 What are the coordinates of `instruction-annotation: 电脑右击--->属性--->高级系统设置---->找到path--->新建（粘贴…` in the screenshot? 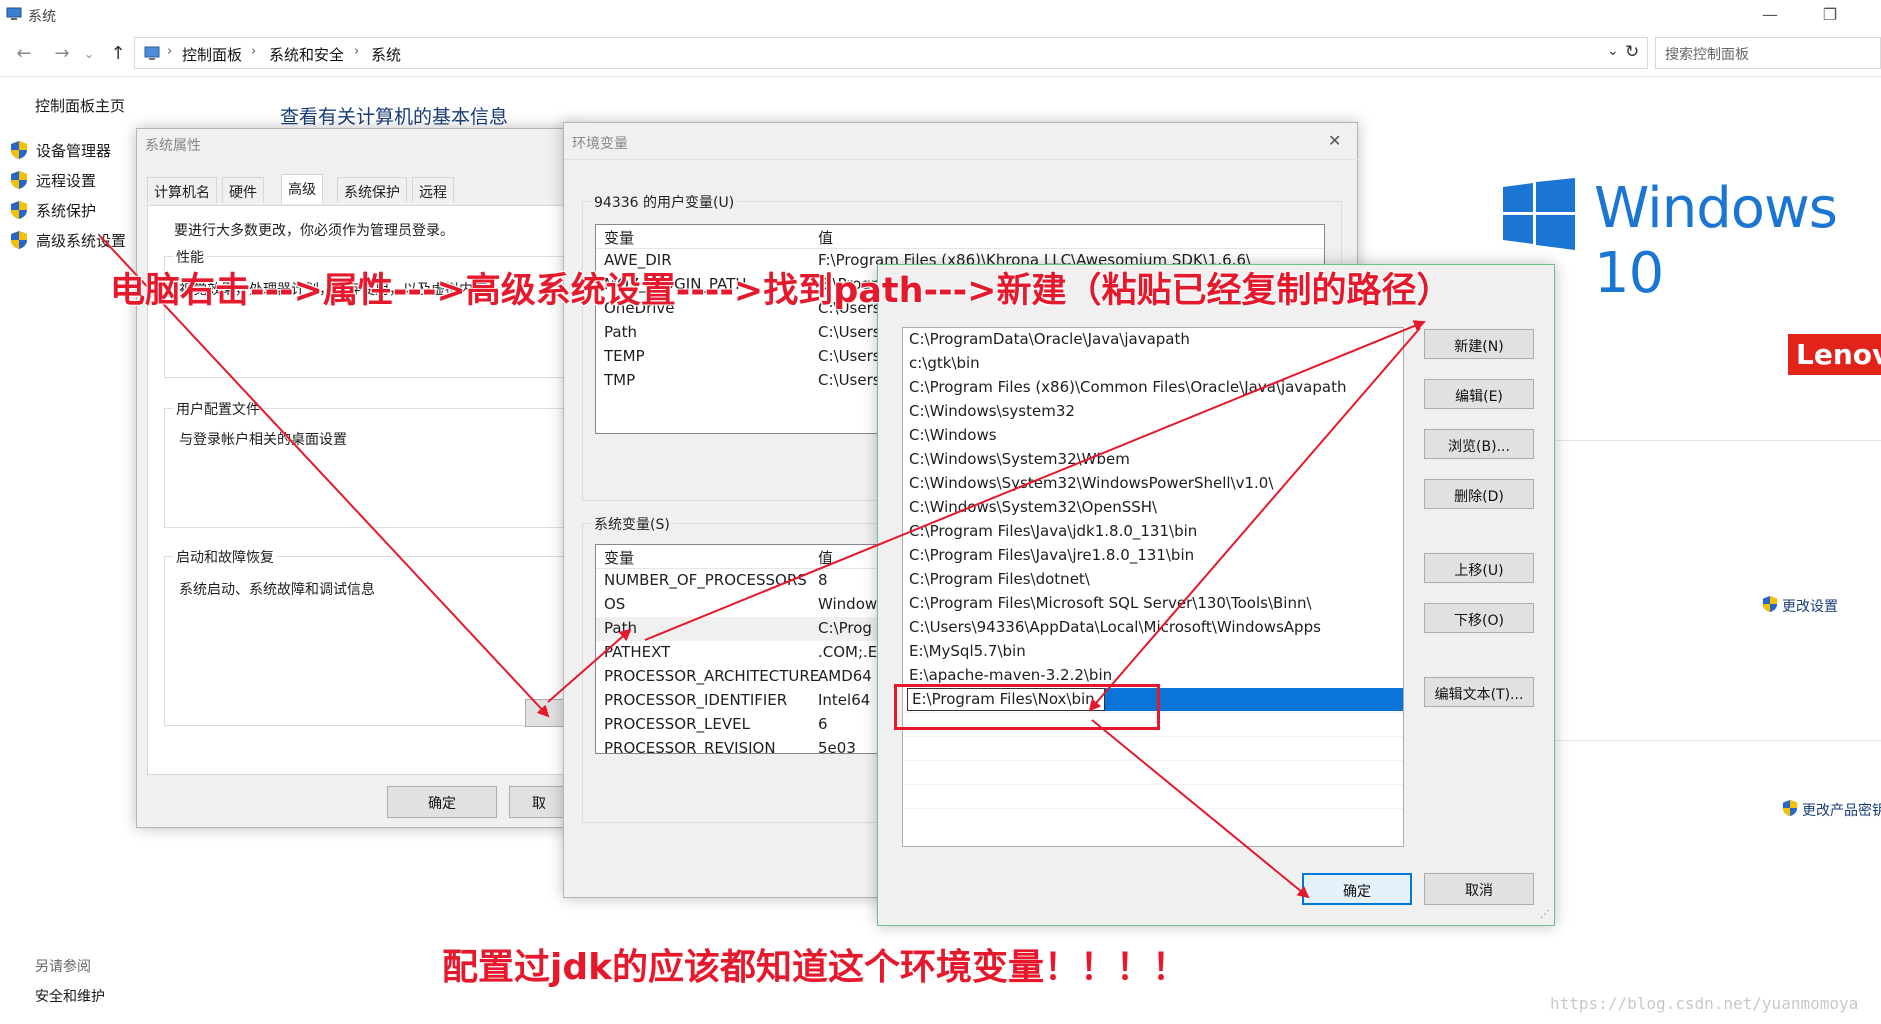 It's located at (781, 291).